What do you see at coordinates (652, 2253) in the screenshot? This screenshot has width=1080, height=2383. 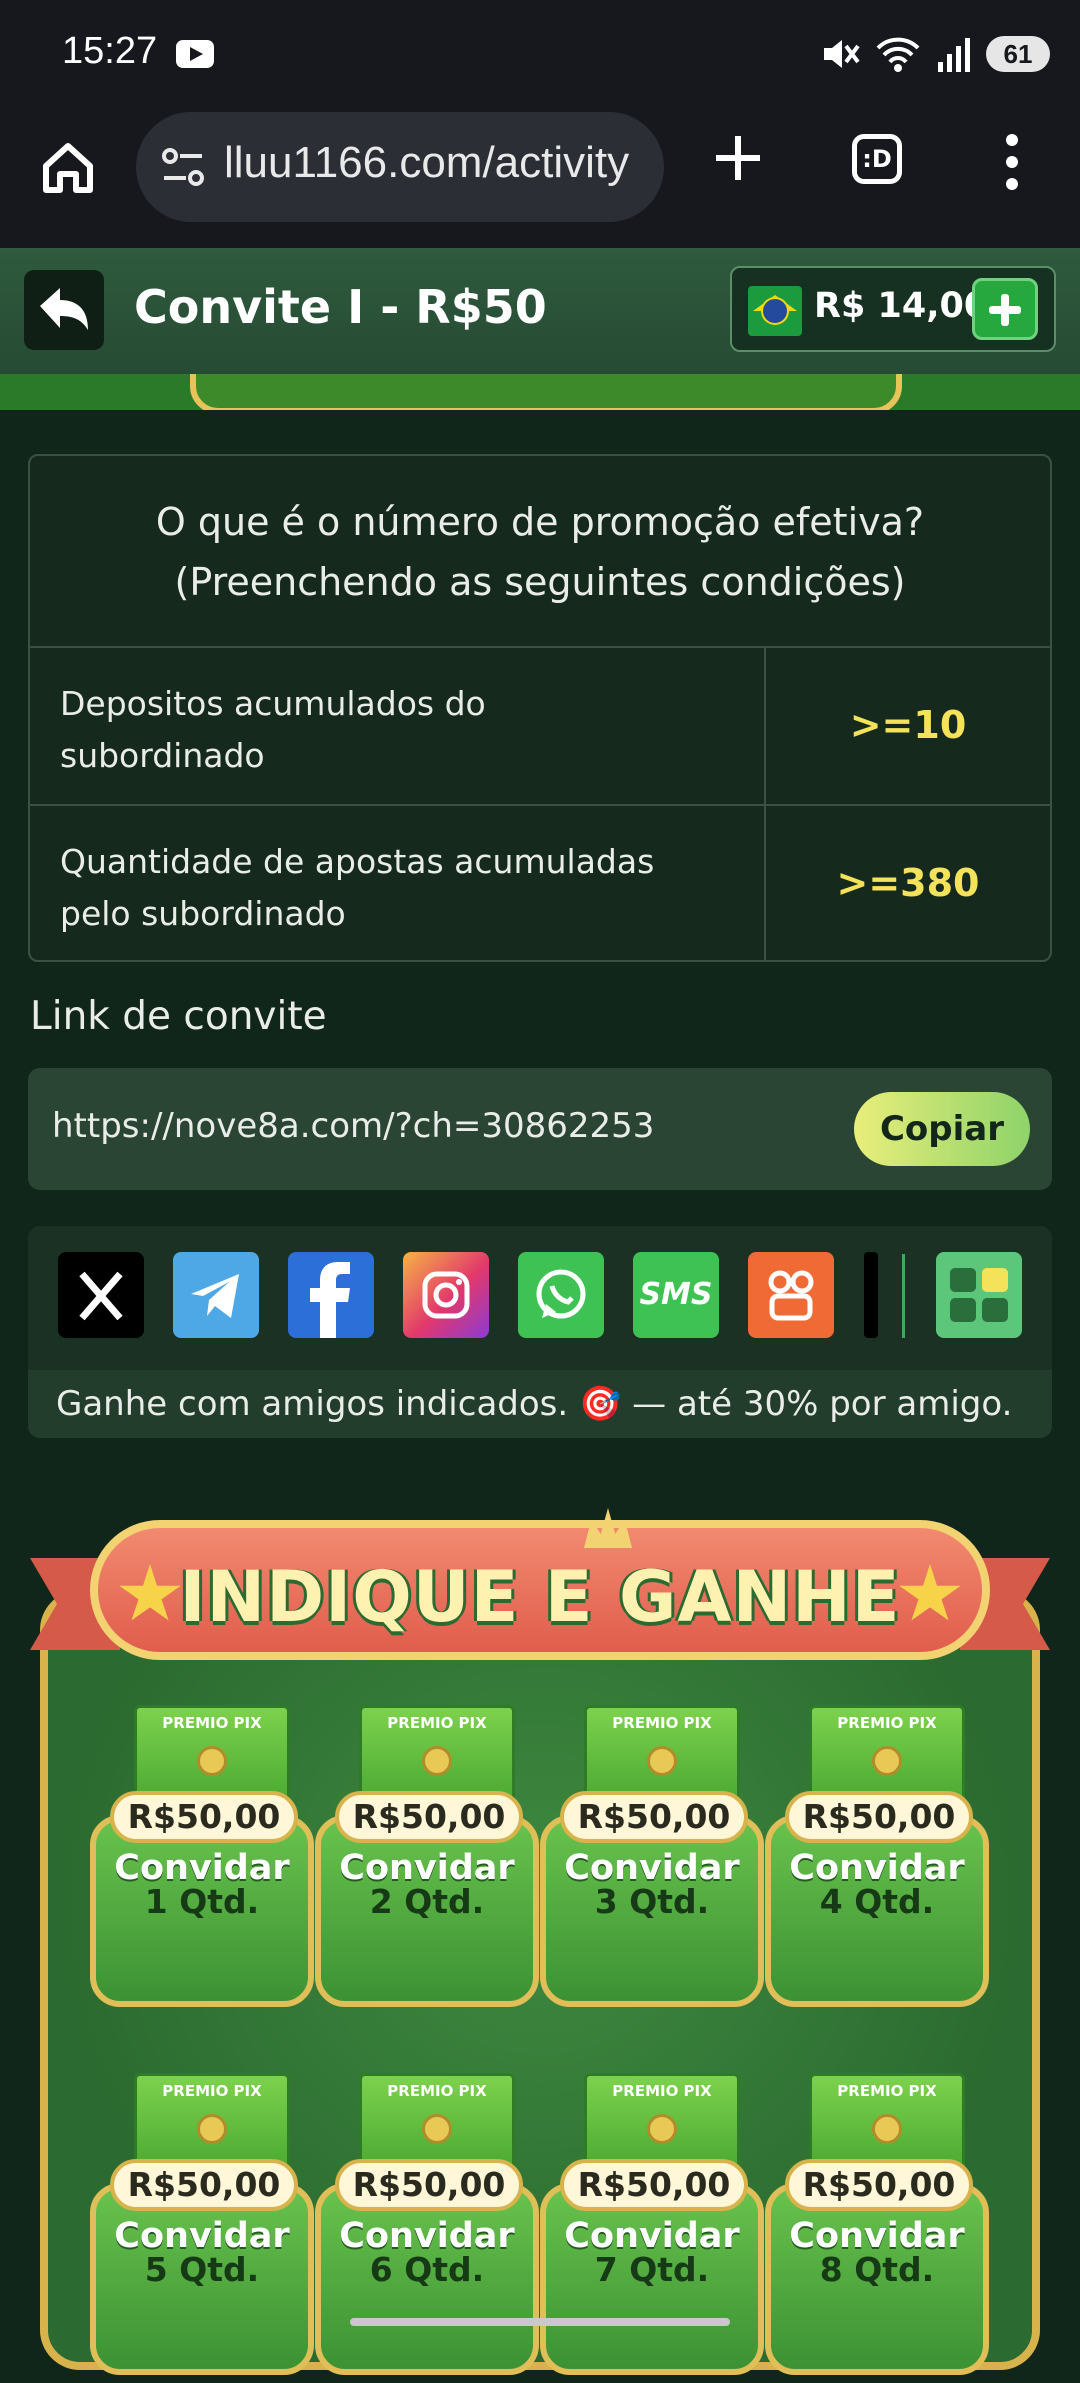 I see `invite-target: Convidar 7 Qtd.` at bounding box center [652, 2253].